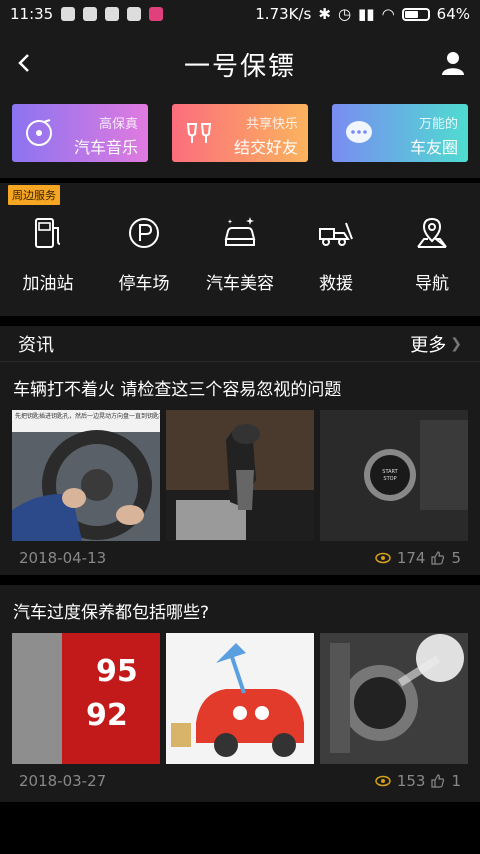  I want to click on article-date: 2018-04-13, so click(63, 558).